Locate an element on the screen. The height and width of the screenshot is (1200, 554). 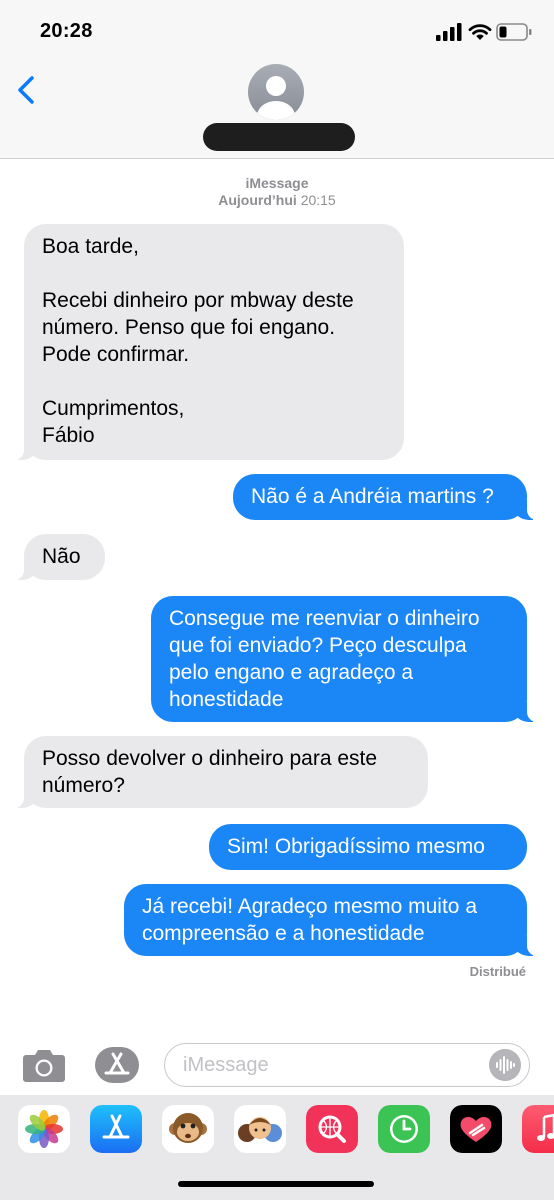
clock-app-icon is located at coordinates (404, 1129).